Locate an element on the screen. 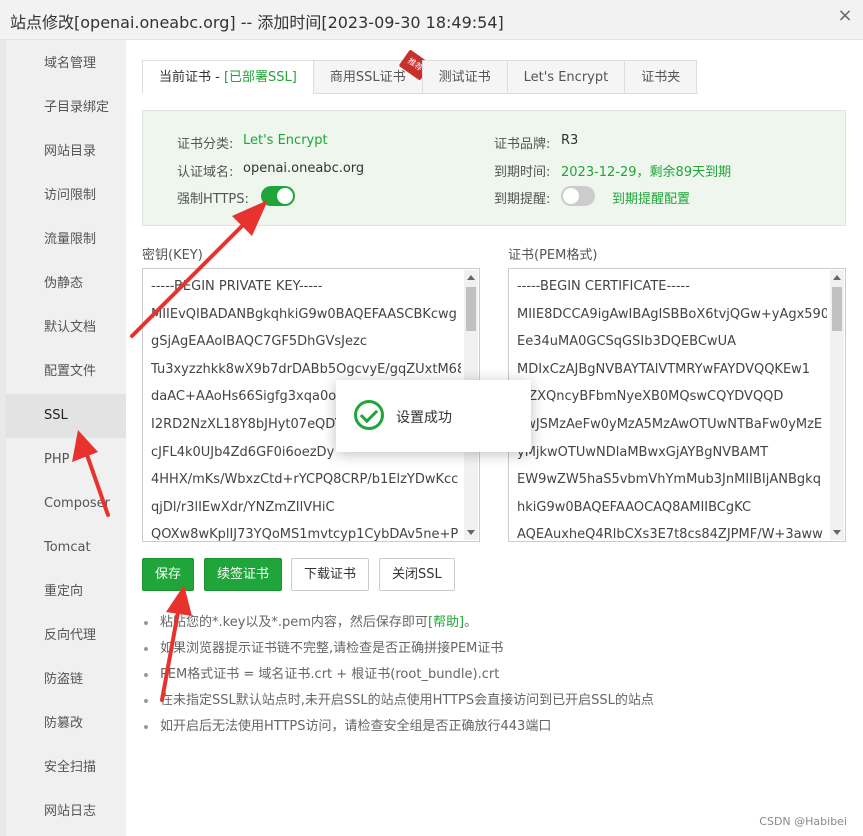 Image resolution: width=863 pixels, height=836 pixels. cert-line: yMjkwOTUwNDlaMBwxGjAYBgNVBAMT is located at coordinates (643, 452).